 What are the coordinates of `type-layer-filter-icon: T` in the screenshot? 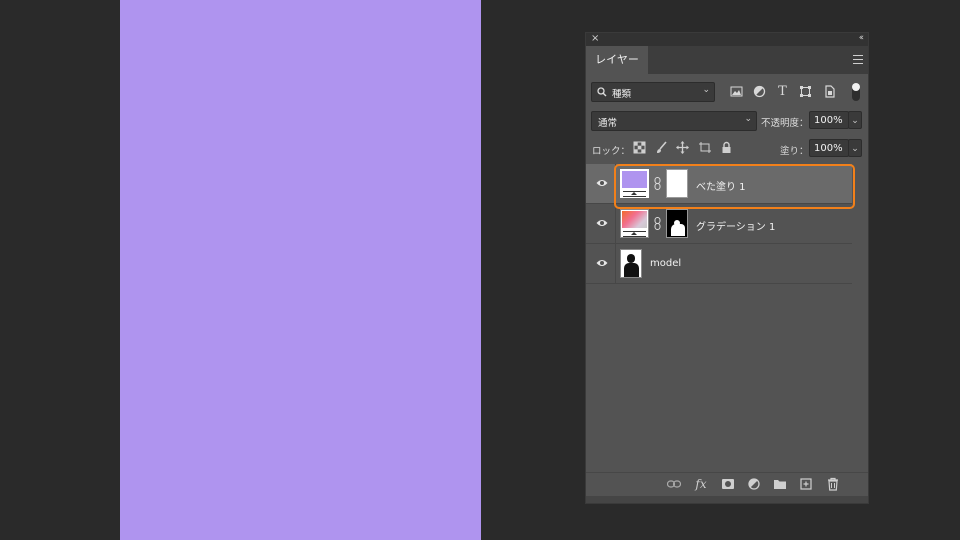 It's located at (782, 91).